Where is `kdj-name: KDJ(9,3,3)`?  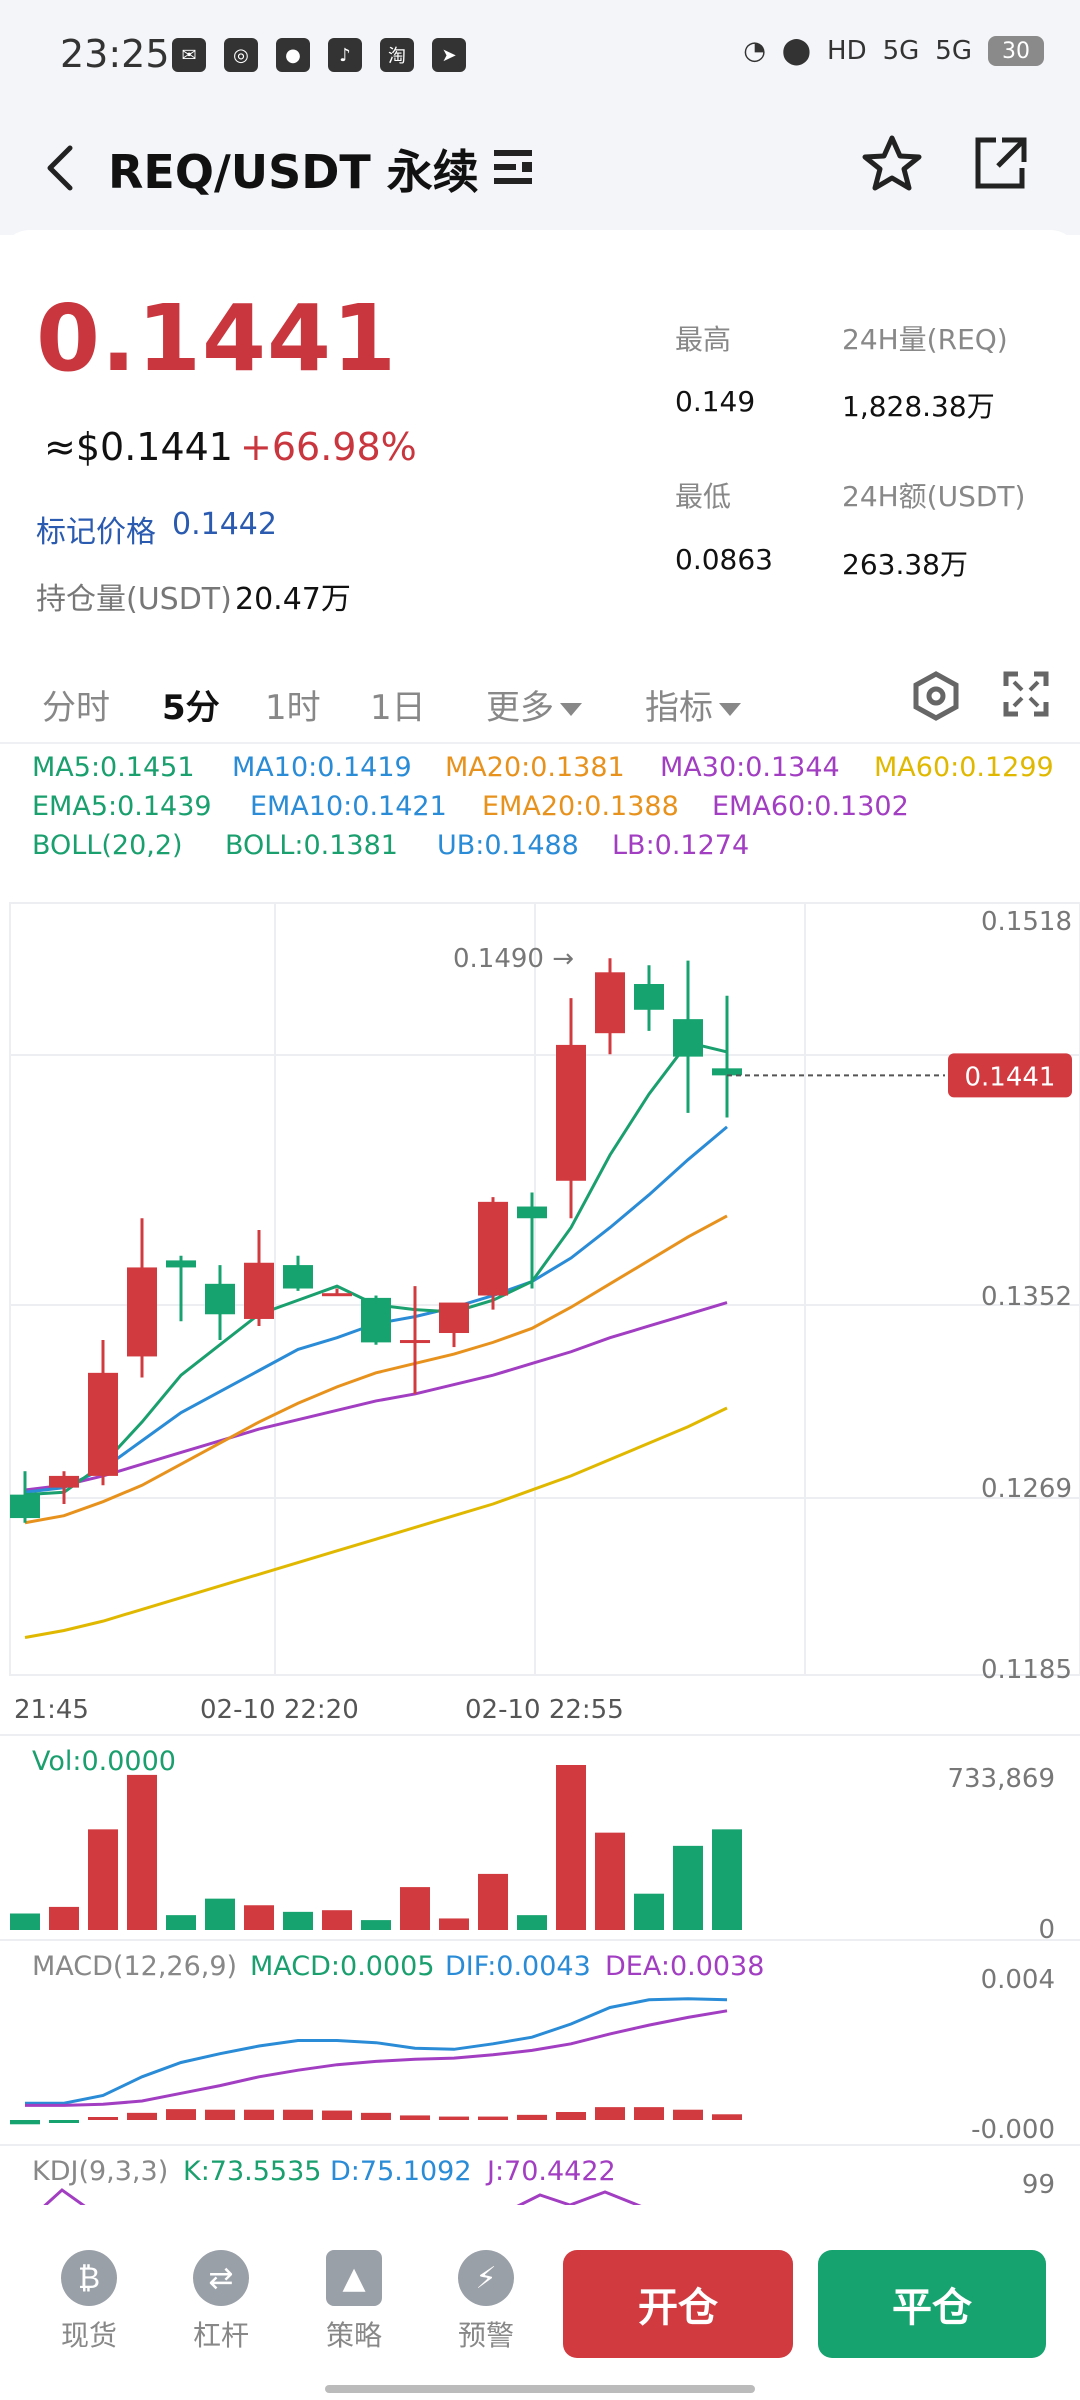
kdj-name: KDJ(9,3,3) is located at coordinates (100, 2171).